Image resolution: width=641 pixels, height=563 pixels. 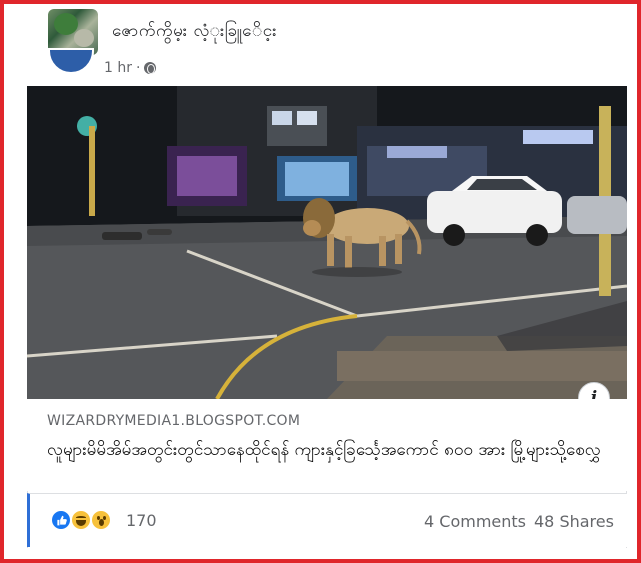 What do you see at coordinates (150, 68) in the screenshot?
I see `globe-icon` at bounding box center [150, 68].